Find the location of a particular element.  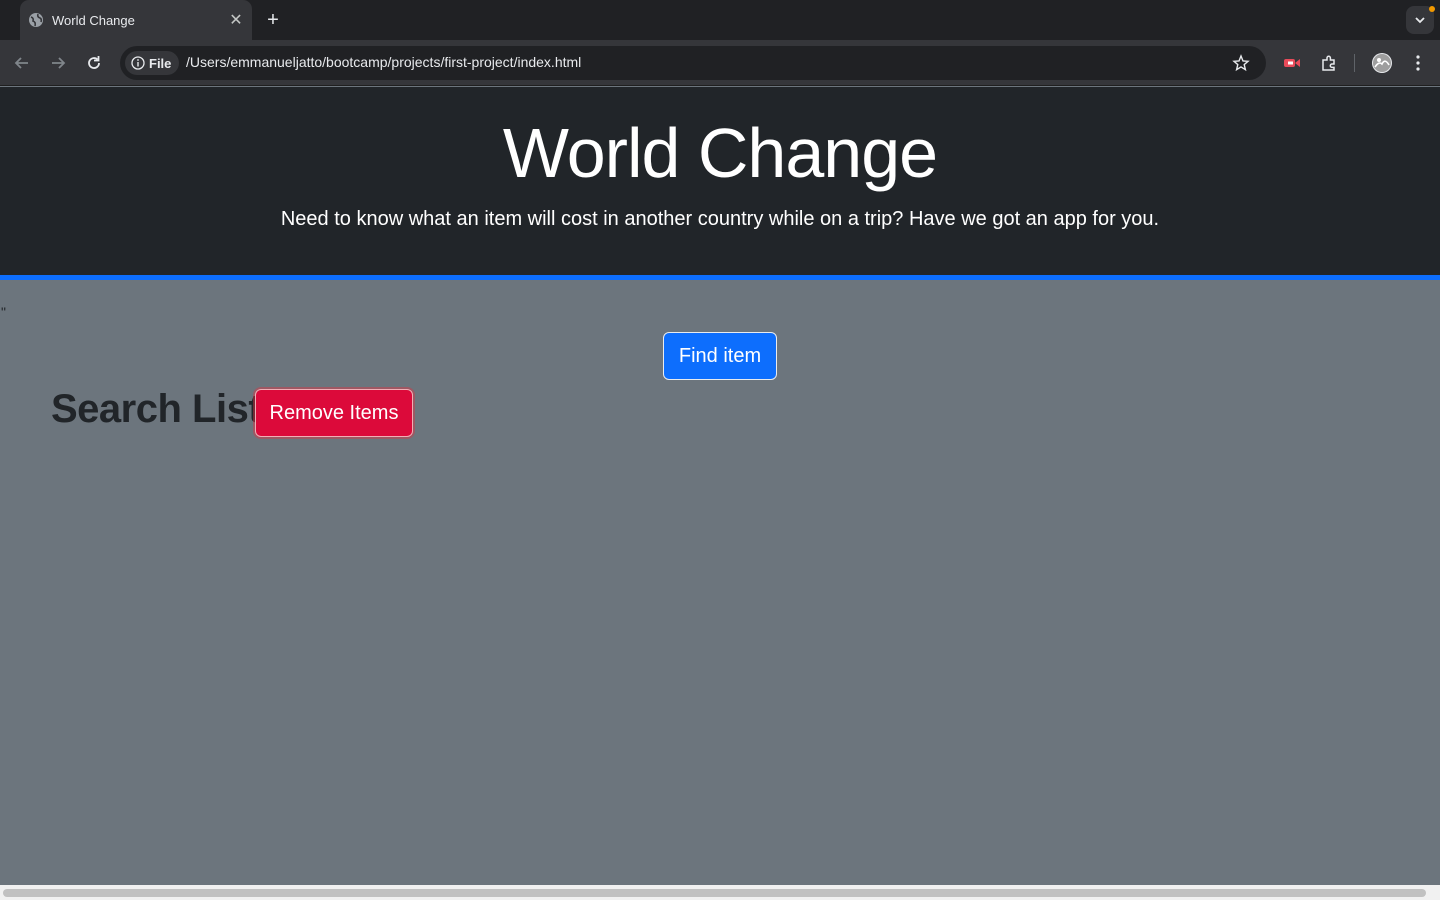

forward-icon is located at coordinates (58, 63).